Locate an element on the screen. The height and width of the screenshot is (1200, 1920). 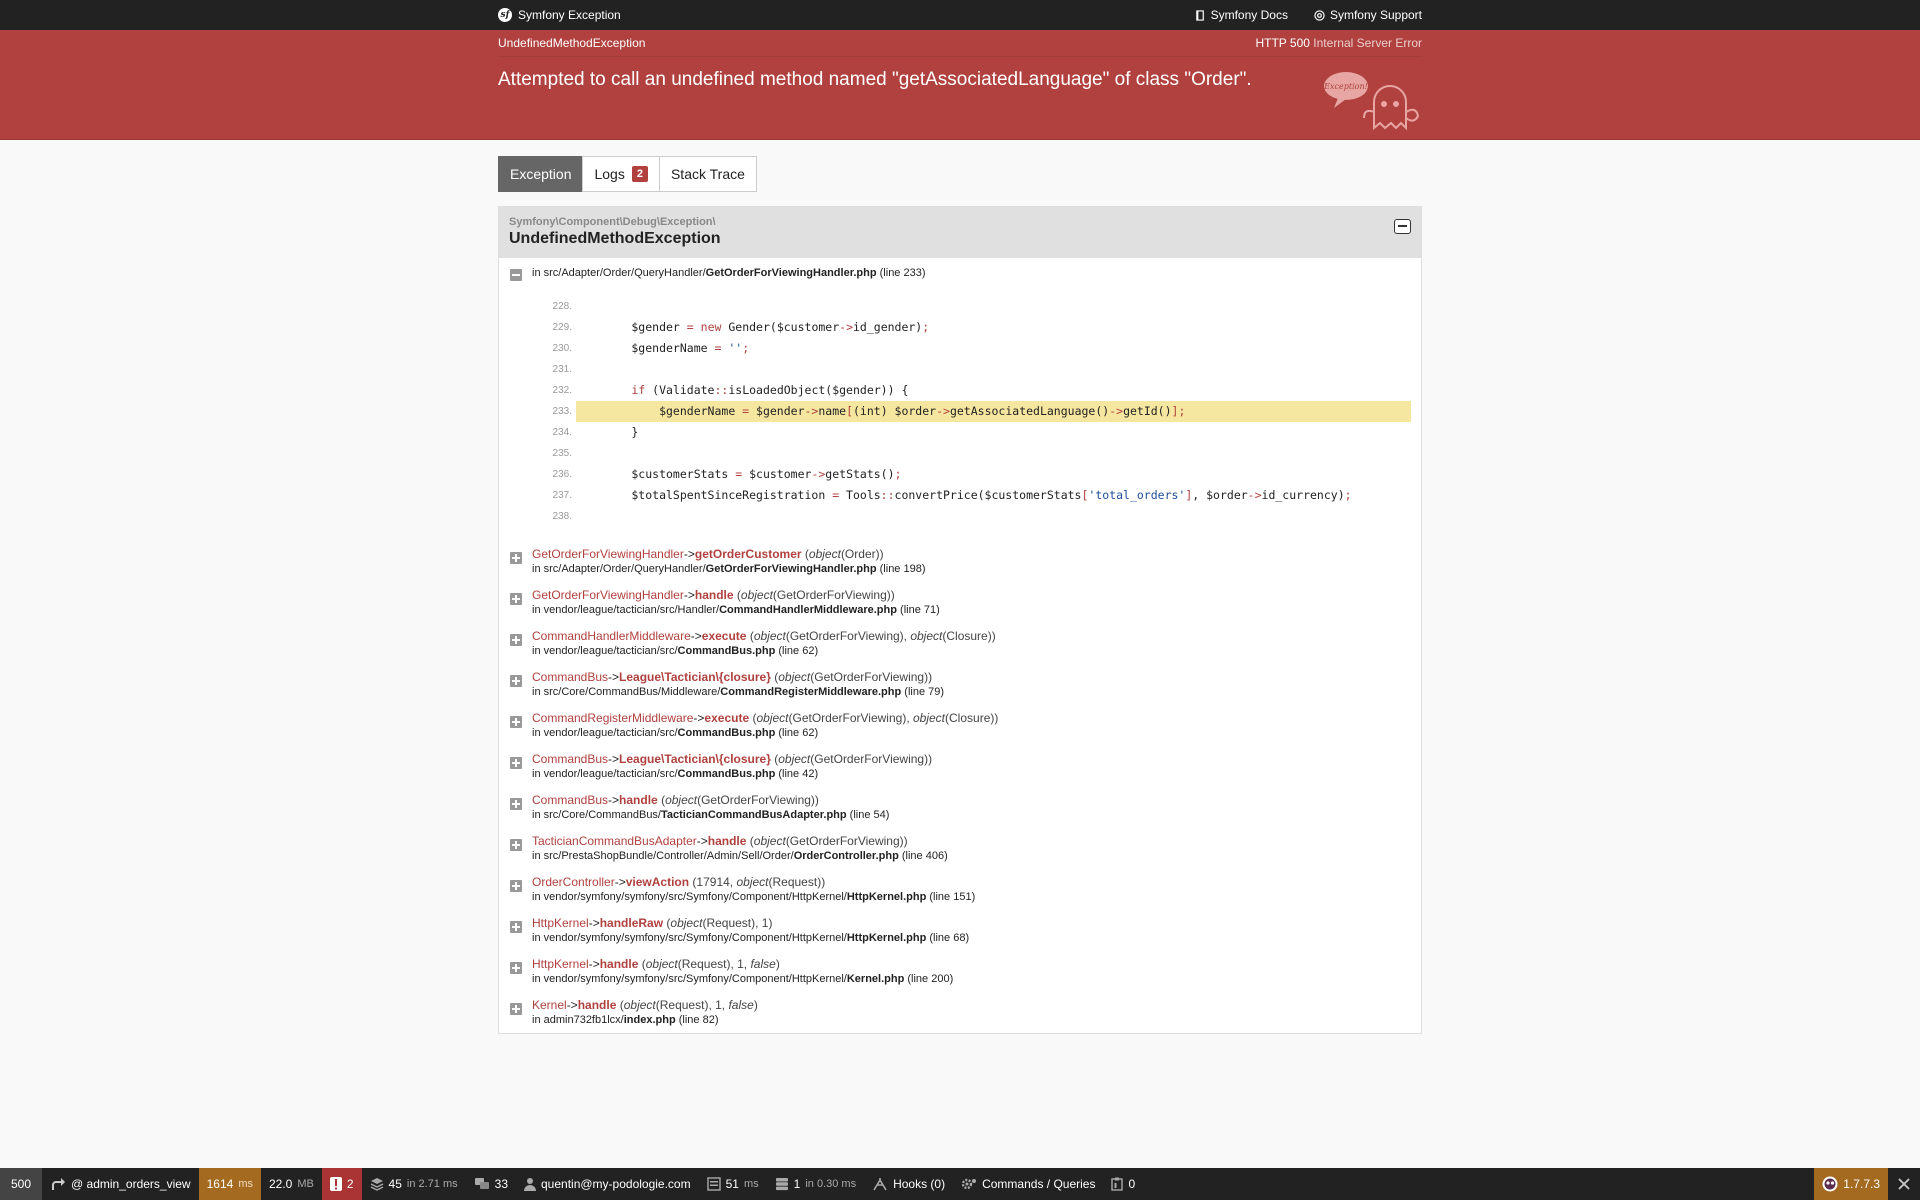
frame-class: TacticianCommandBusAdapter is located at coordinates (614, 841).